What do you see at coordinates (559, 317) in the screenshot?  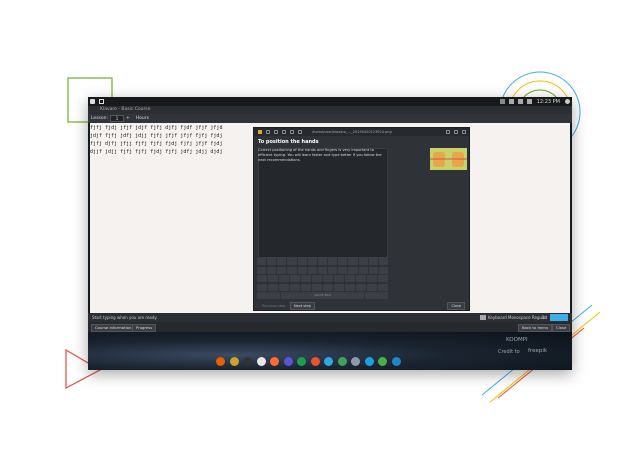 I see `font-select-button` at bounding box center [559, 317].